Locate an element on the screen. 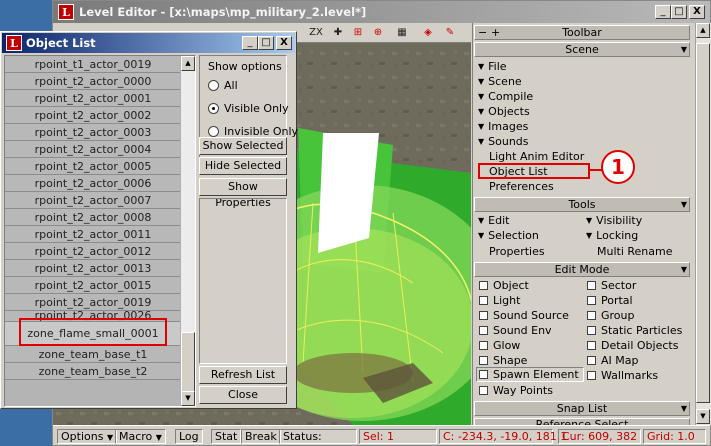 The height and width of the screenshot is (446, 711). mode-detail-objects: Detail Objects is located at coordinates (632, 345).